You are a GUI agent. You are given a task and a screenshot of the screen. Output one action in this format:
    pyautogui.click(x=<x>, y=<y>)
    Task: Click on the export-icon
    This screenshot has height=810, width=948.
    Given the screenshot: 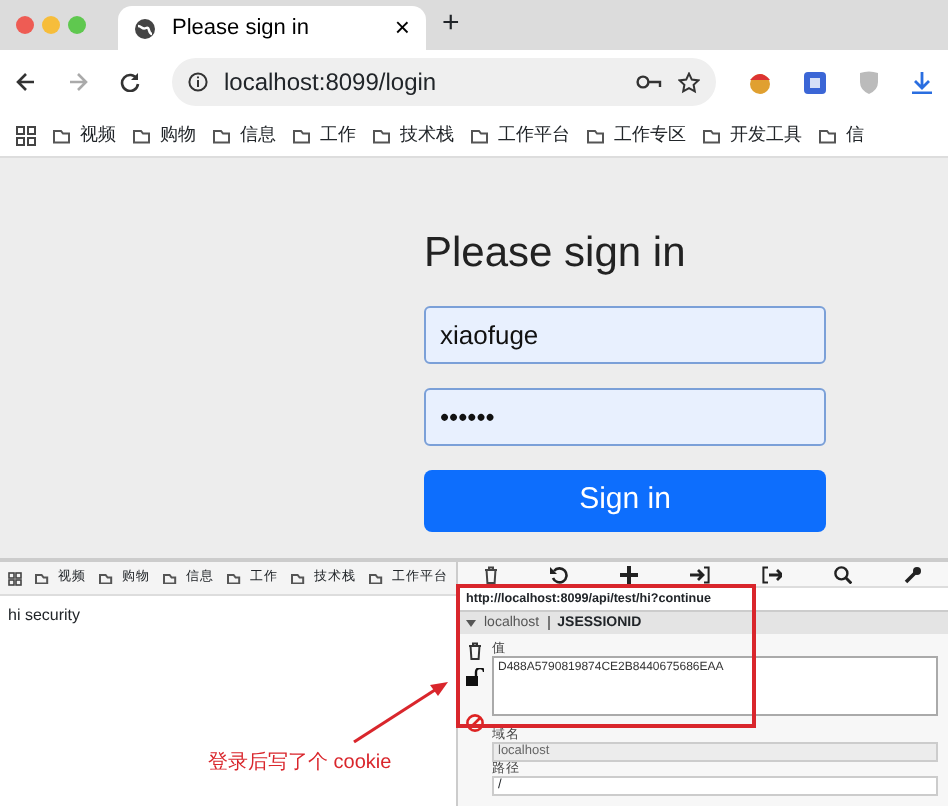 What is the action you would take?
    pyautogui.click(x=772, y=574)
    